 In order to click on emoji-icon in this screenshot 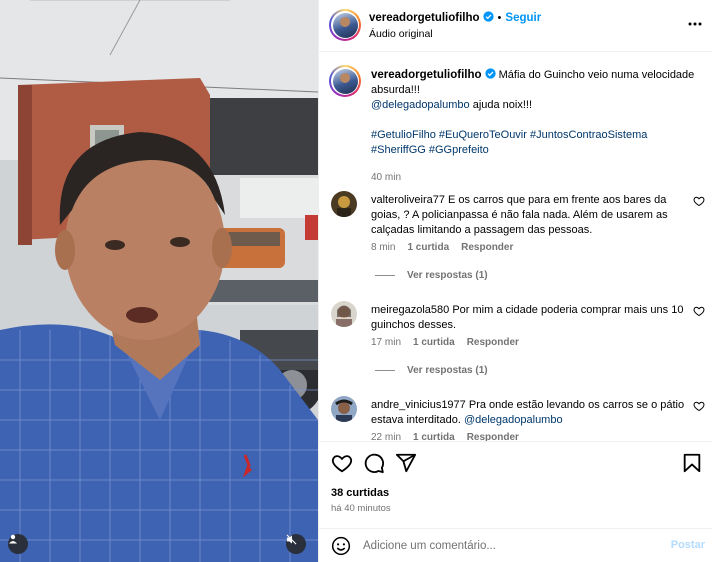, I will do `click(341, 546)`.